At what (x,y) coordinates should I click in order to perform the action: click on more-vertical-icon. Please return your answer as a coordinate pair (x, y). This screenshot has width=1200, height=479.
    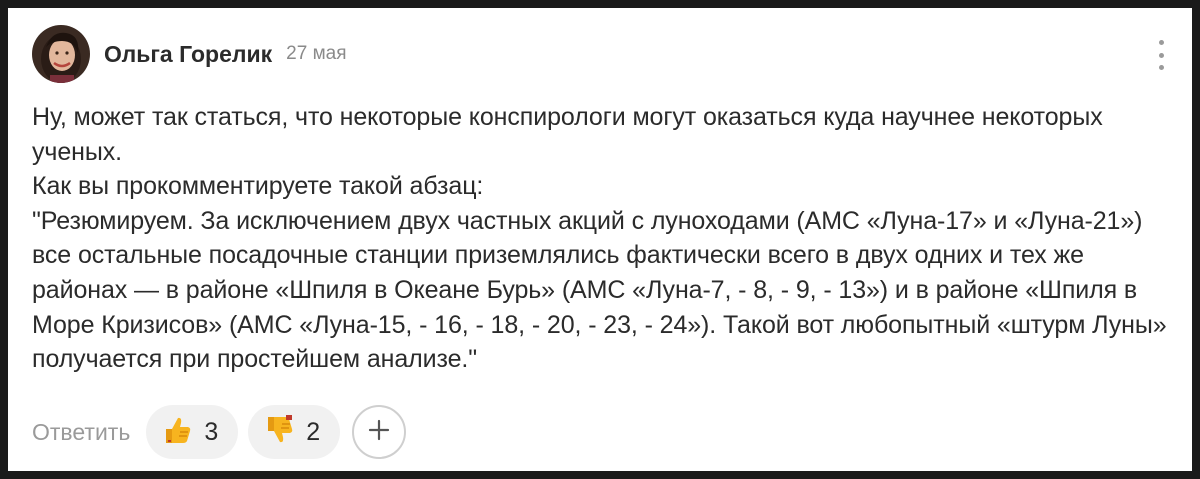
    Looking at the image, I should click on (1161, 55).